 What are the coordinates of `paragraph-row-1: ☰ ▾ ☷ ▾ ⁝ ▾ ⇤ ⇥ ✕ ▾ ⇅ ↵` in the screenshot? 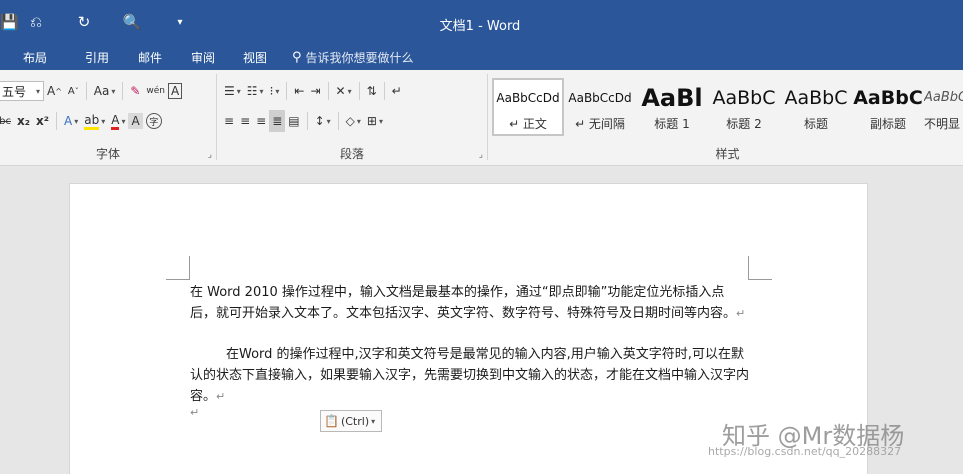 It's located at (313, 91).